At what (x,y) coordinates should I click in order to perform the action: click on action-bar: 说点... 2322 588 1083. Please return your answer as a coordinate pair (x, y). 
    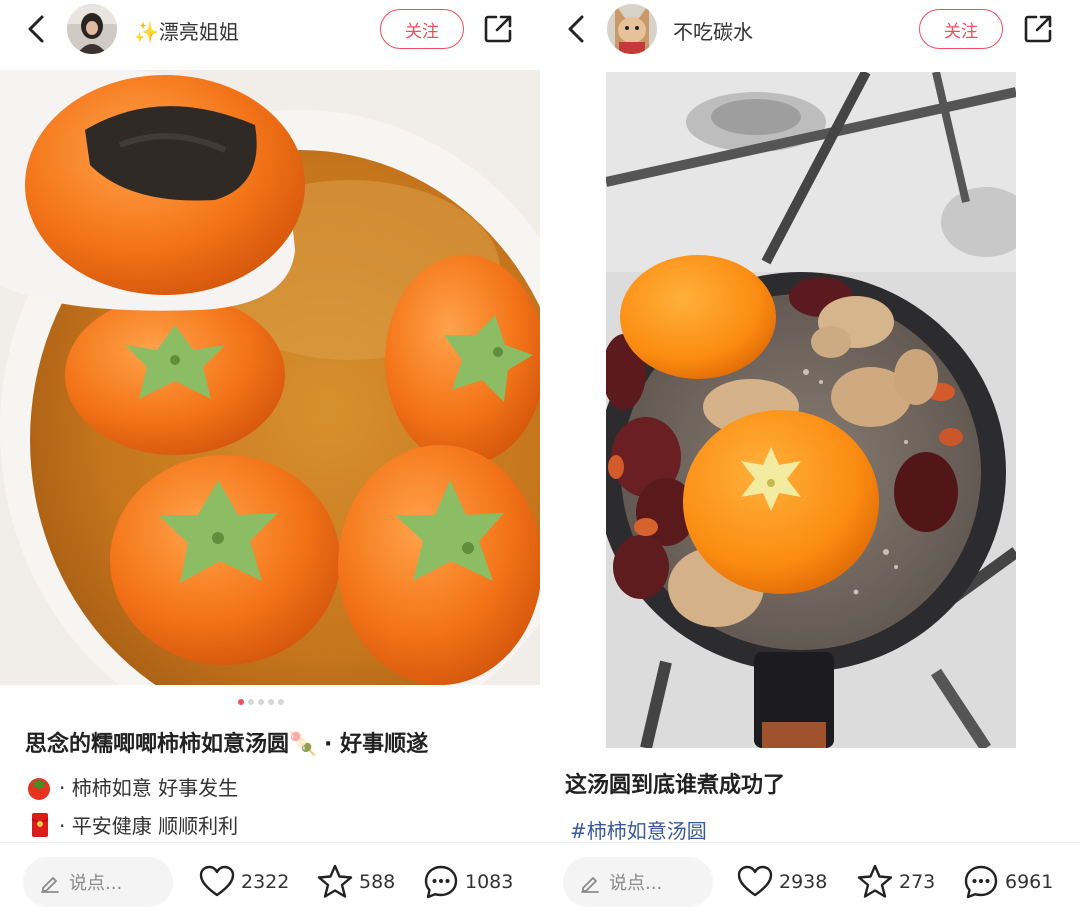
    Looking at the image, I should click on (270, 881).